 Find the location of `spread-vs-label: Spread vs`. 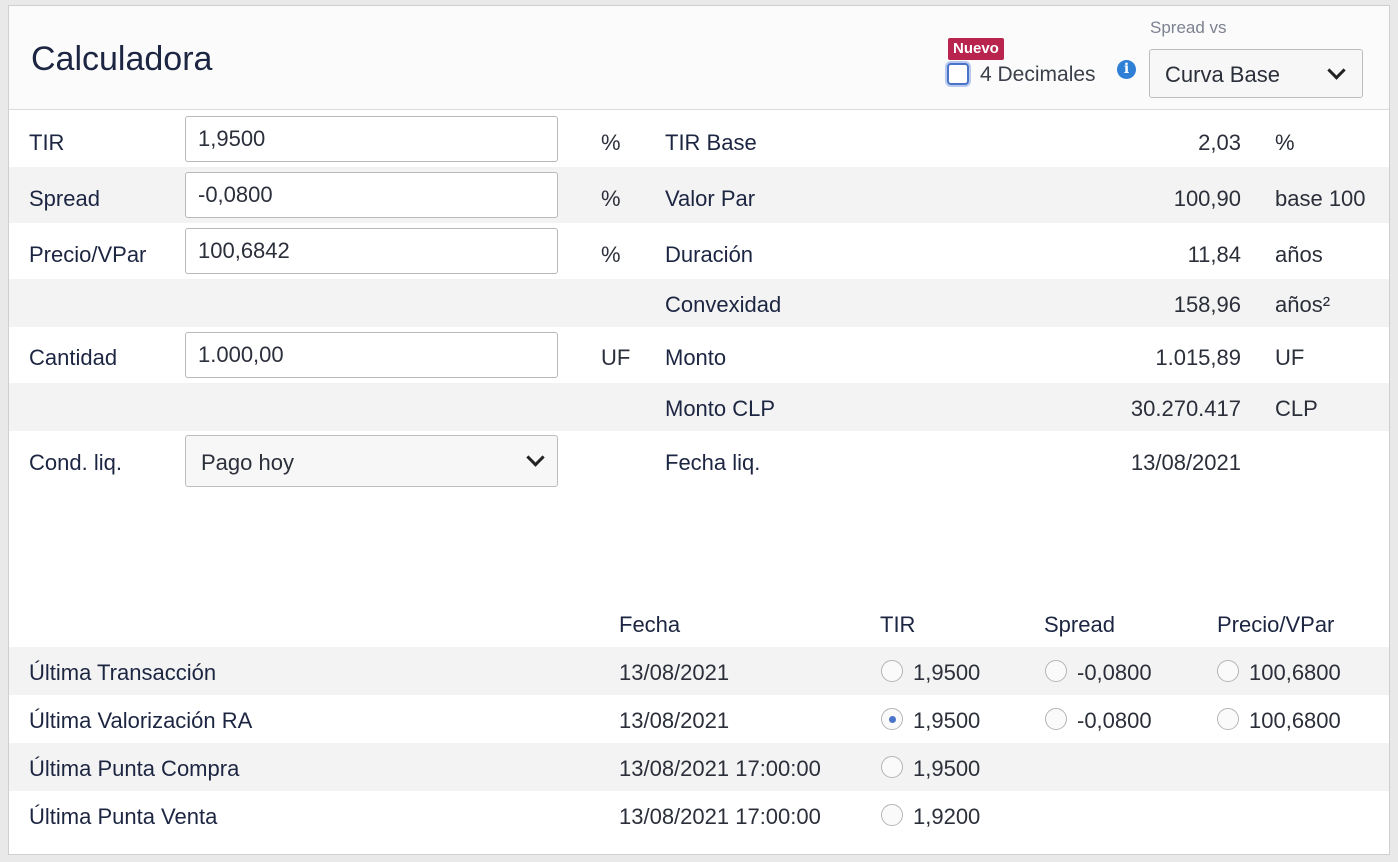

spread-vs-label: Spread vs is located at coordinates (1188, 27).